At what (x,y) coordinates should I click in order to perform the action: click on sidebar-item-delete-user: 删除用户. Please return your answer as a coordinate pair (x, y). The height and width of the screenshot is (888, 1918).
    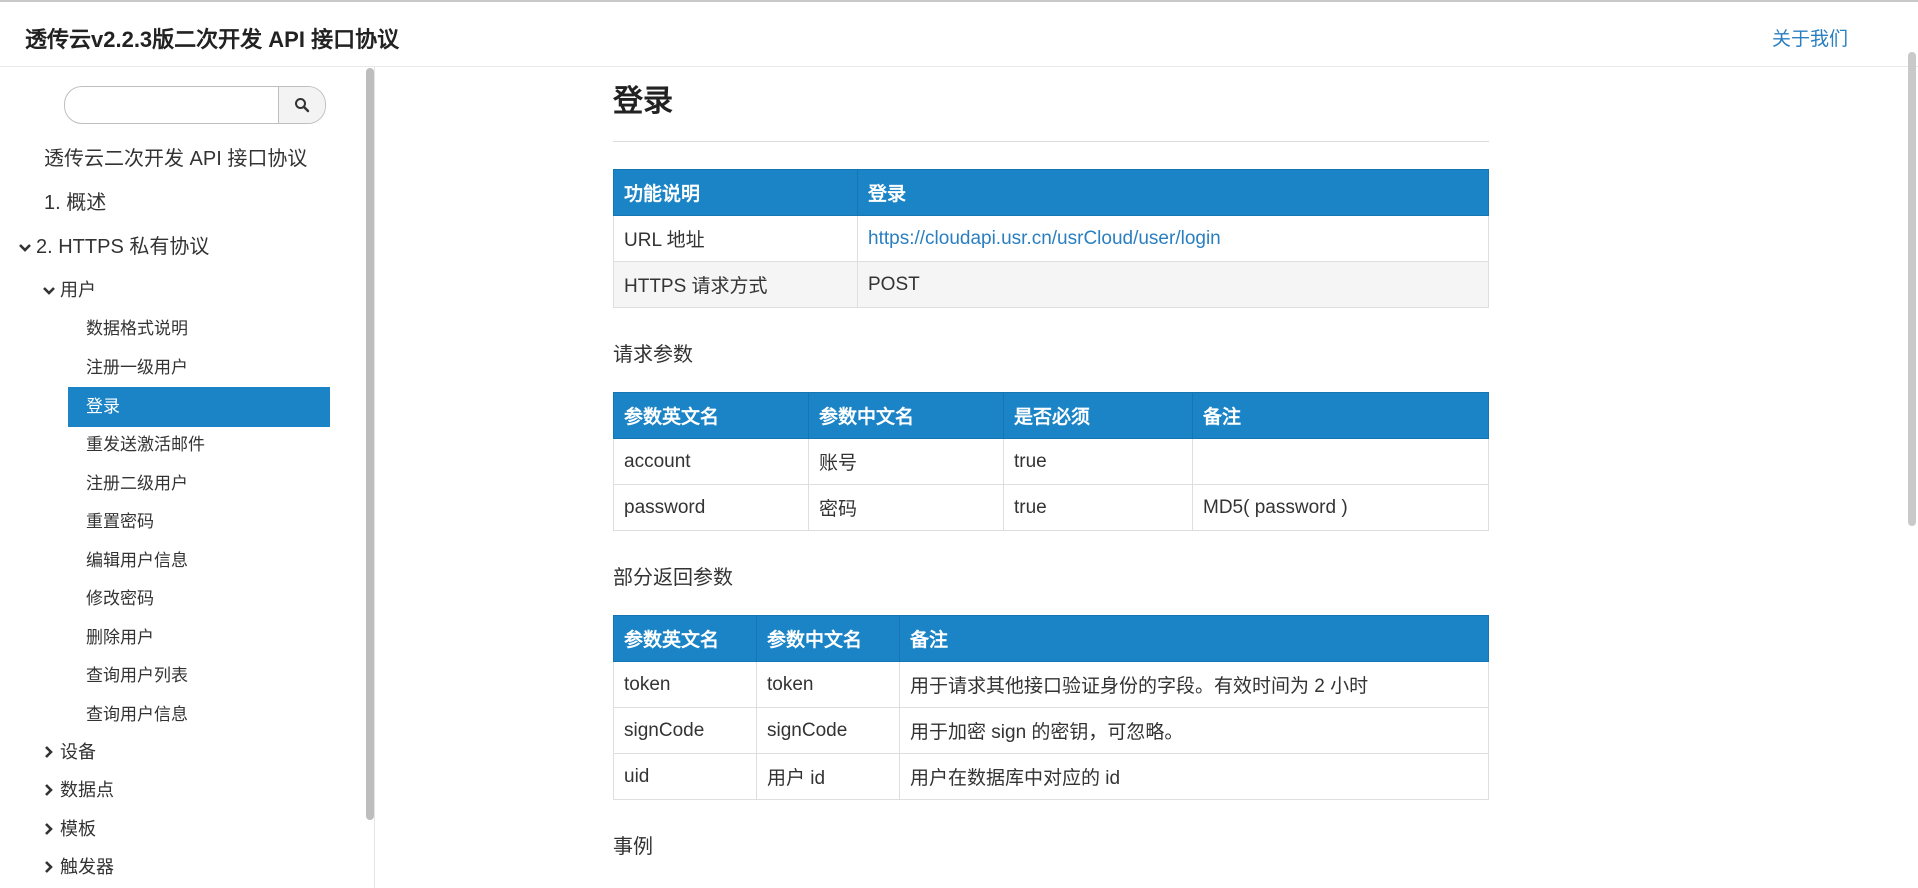
    Looking at the image, I should click on (120, 638).